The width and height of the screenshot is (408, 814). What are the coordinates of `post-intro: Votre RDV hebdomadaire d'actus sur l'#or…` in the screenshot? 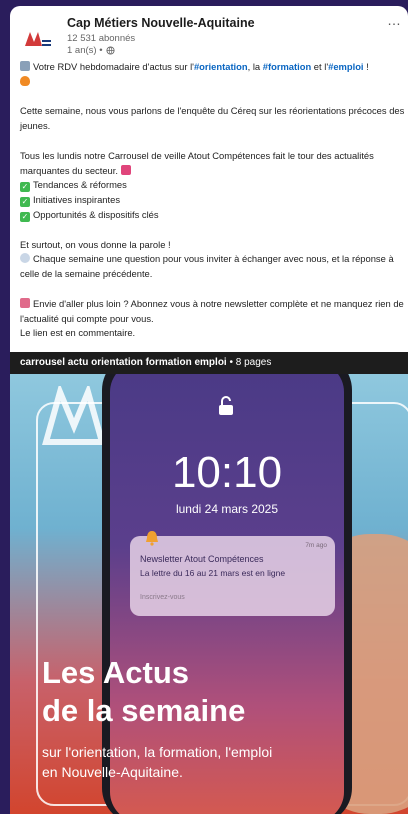 It's located at (213, 67).